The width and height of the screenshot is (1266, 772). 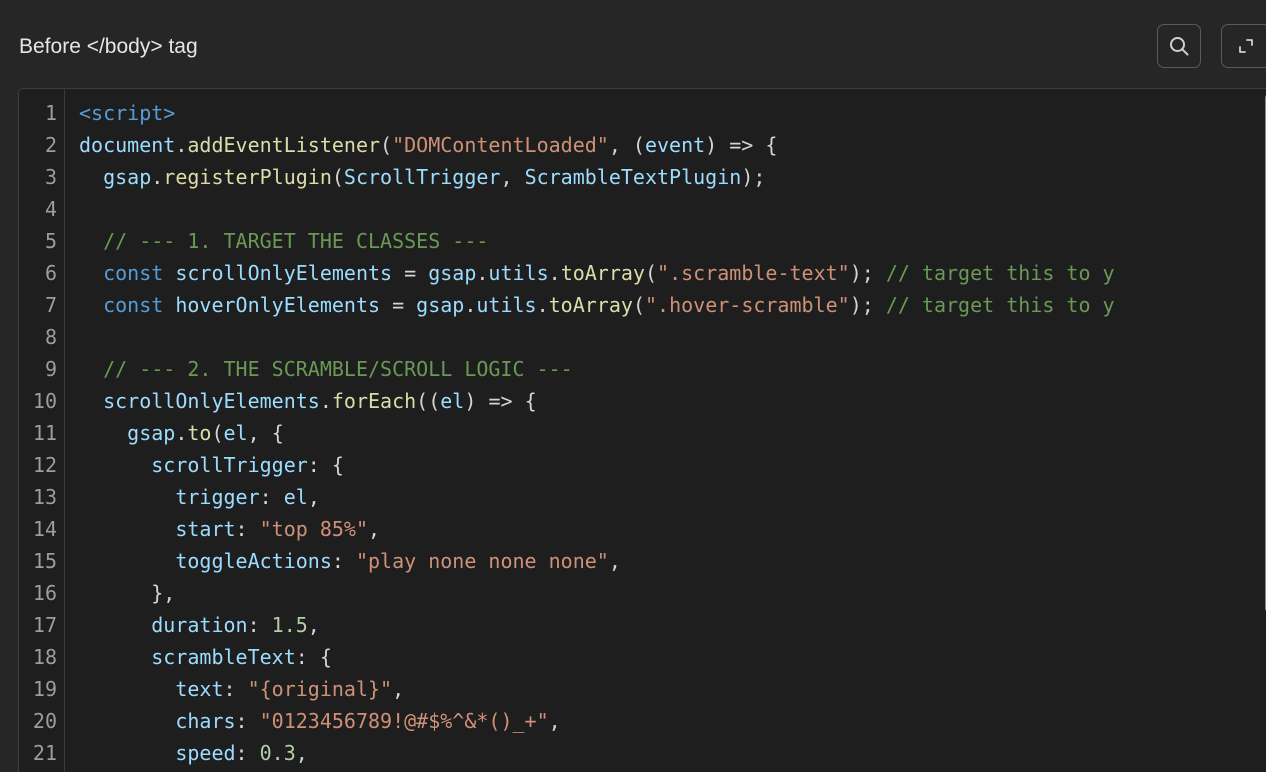 I want to click on line-number: 10, so click(x=44, y=401).